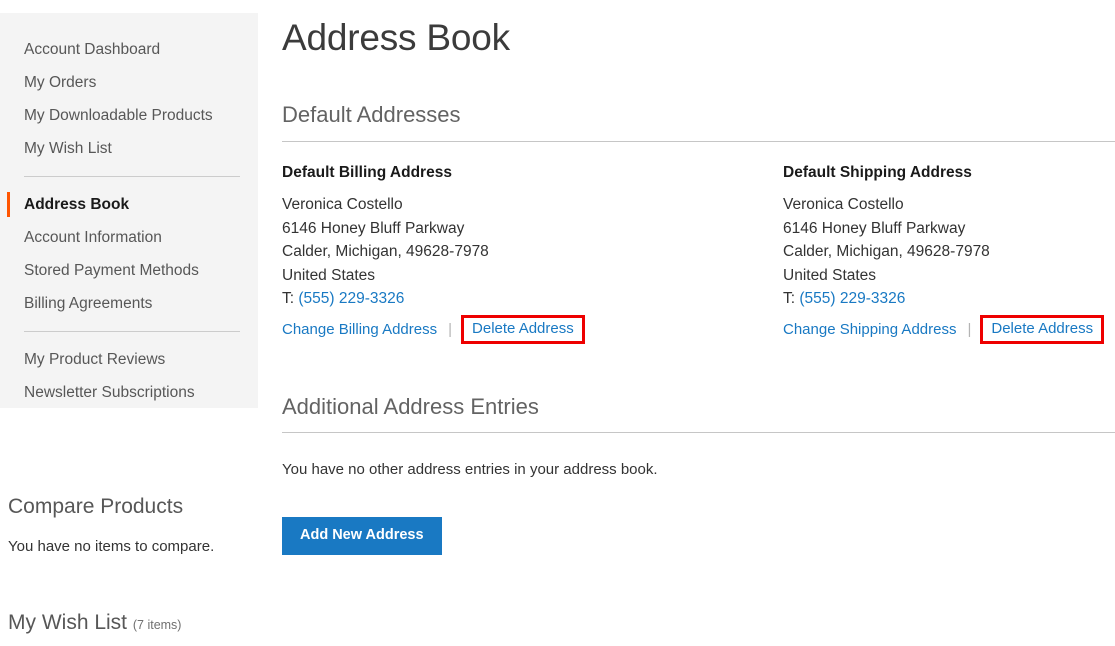  What do you see at coordinates (111, 270) in the screenshot?
I see `sidebar-item-label: Stored Payment Methods` at bounding box center [111, 270].